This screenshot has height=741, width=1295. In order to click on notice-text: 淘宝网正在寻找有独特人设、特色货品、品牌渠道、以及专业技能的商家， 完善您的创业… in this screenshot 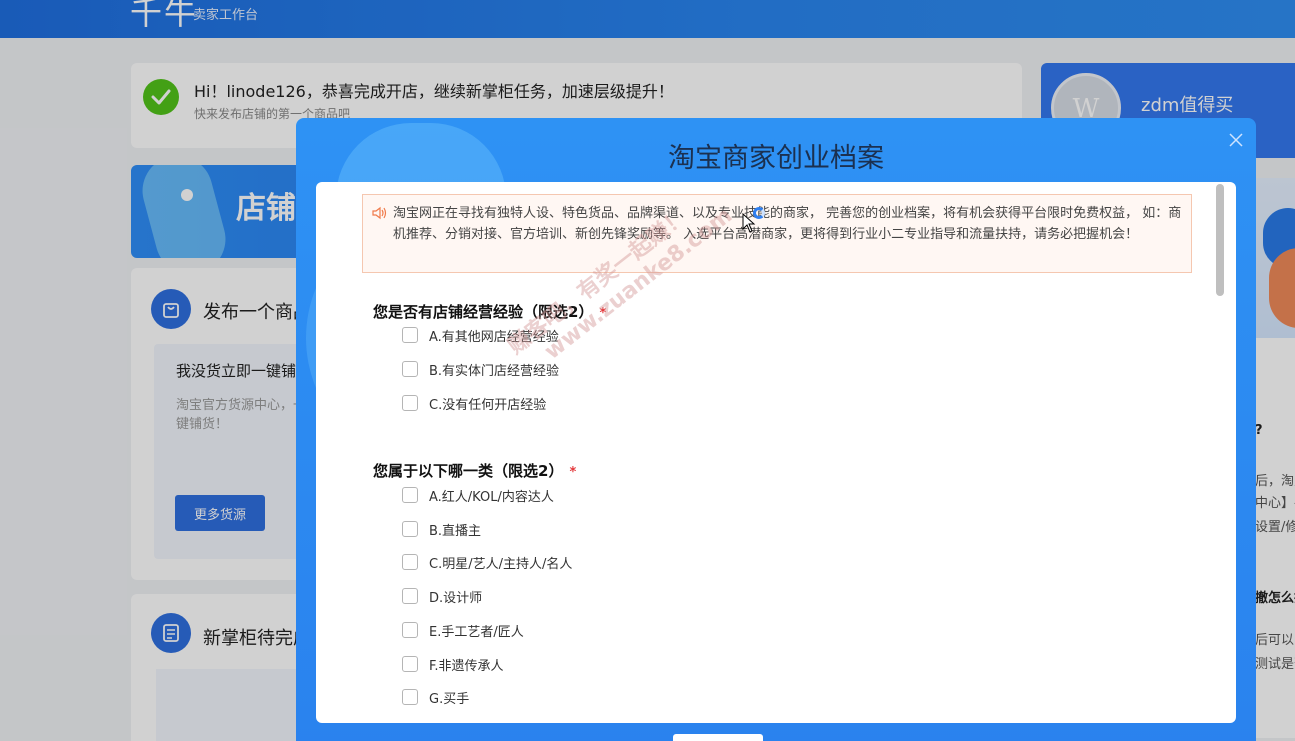, I will do `click(787, 224)`.